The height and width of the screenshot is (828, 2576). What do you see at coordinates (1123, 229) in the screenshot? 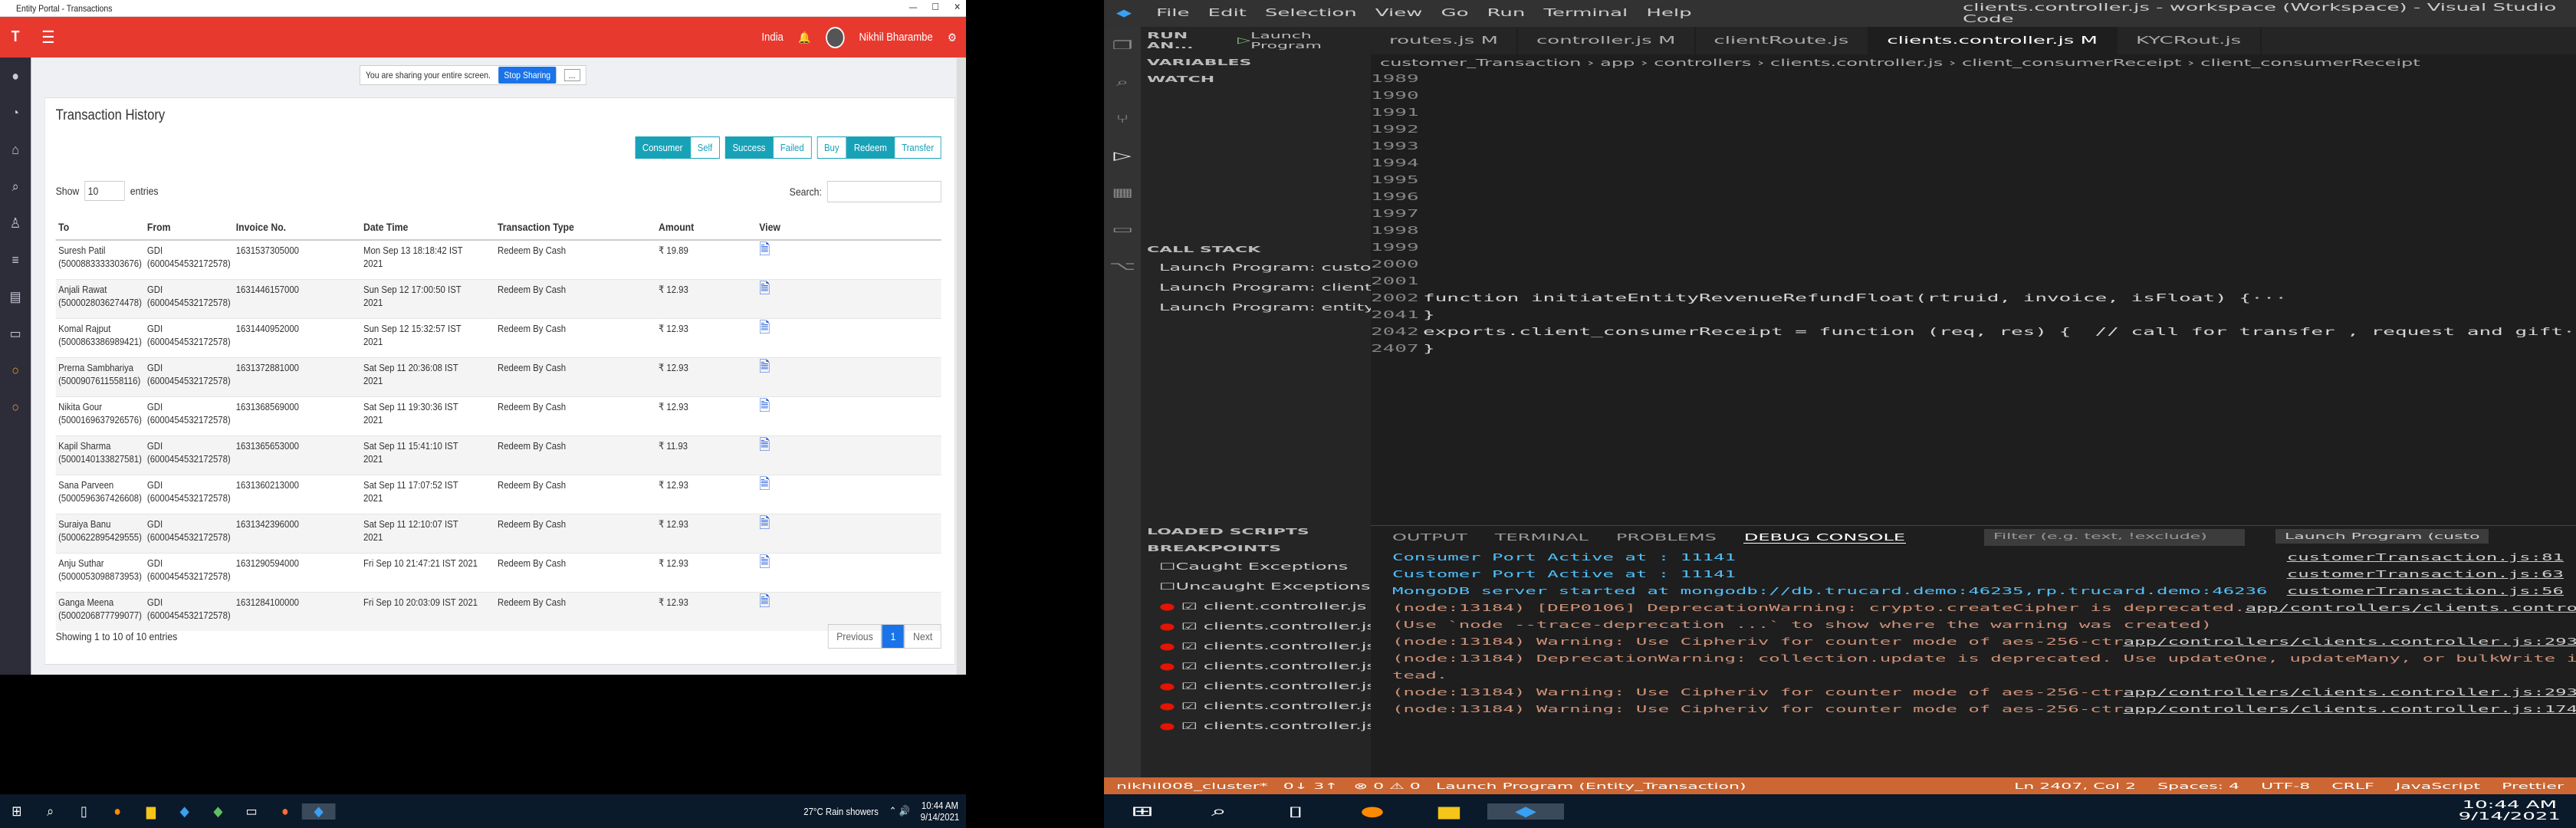
I see `remote-icon: ▭` at bounding box center [1123, 229].